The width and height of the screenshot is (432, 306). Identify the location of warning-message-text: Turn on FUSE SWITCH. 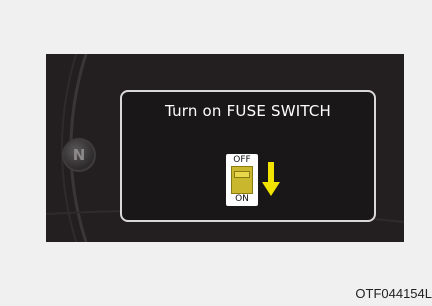
(247, 111).